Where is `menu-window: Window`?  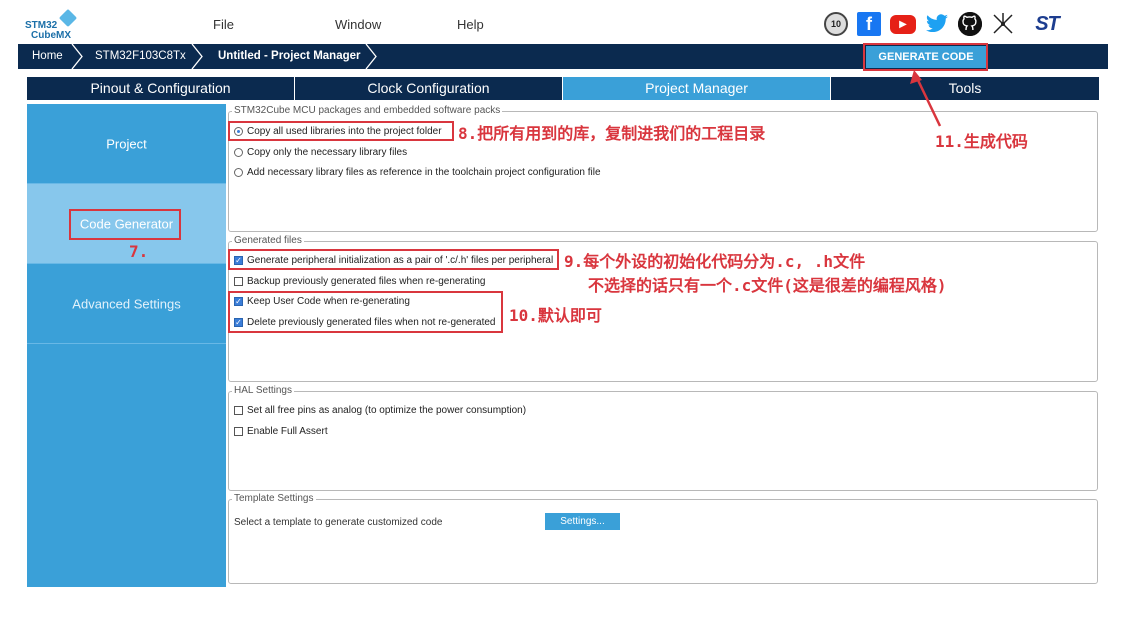 menu-window: Window is located at coordinates (358, 24).